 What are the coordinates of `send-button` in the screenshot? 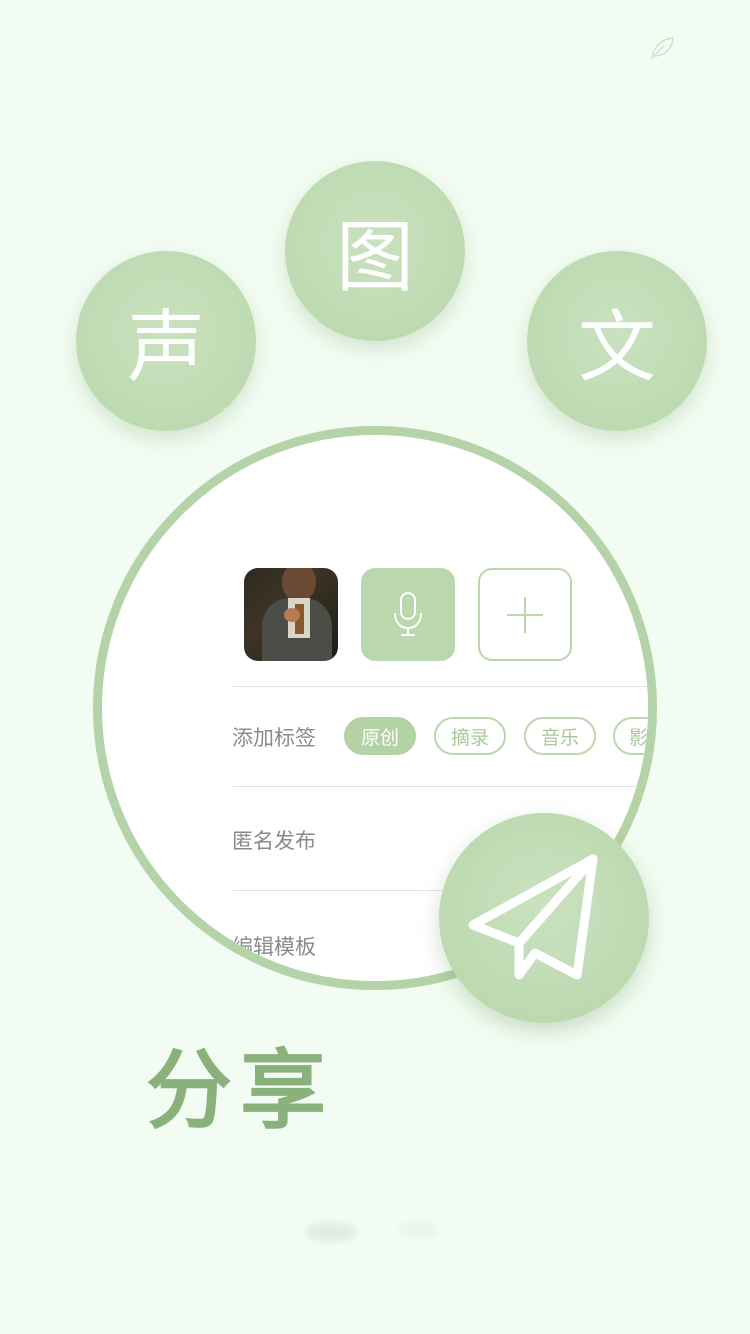 It's located at (544, 918).